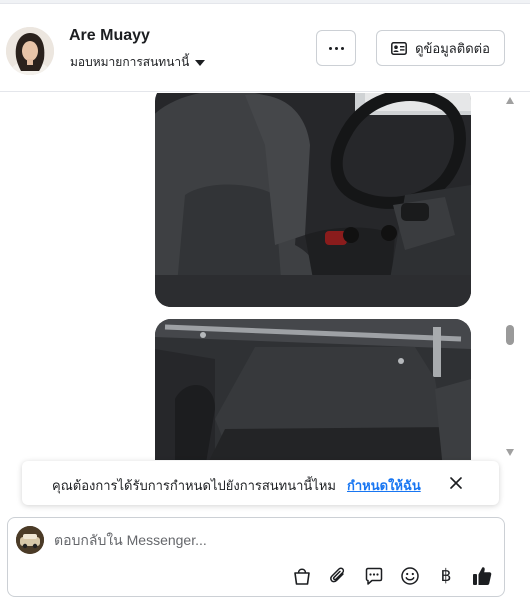  I want to click on scroll-down-arrow-icon, so click(510, 452).